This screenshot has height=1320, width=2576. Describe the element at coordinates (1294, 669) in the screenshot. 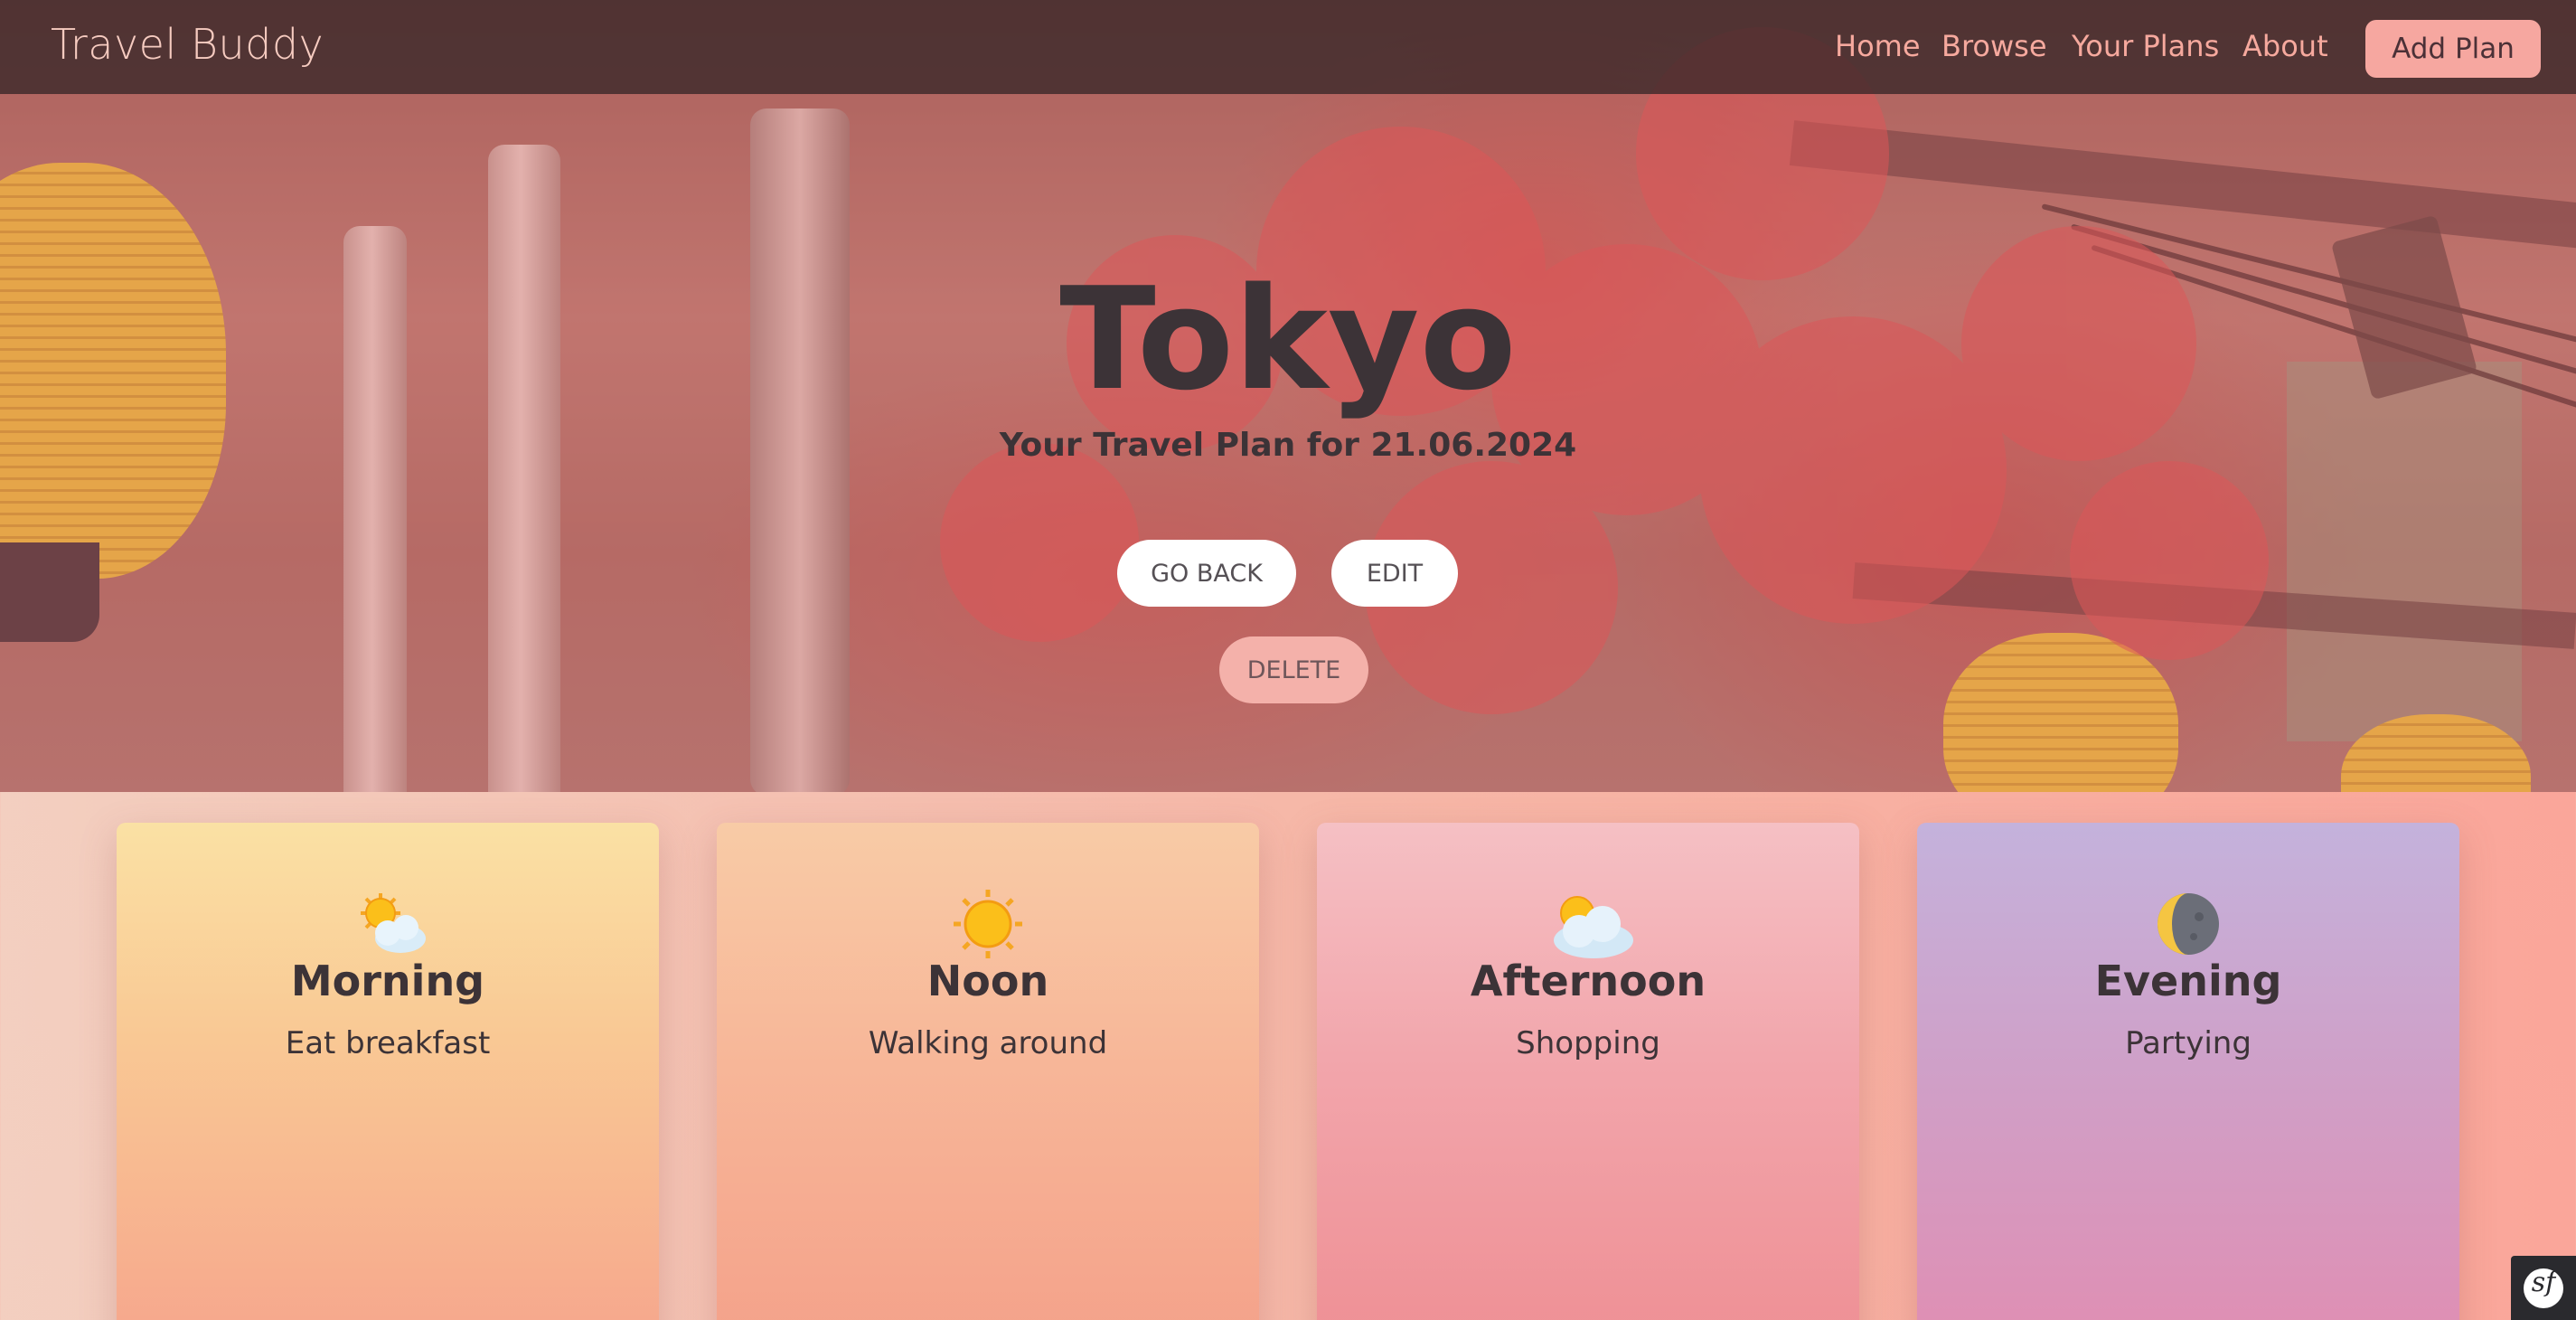

I see `delete-button: DELETE` at that location.